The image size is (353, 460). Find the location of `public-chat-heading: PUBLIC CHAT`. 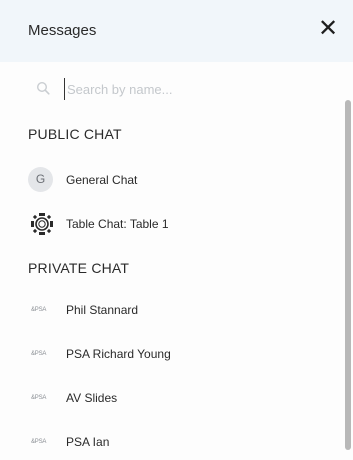

public-chat-heading: PUBLIC CHAT is located at coordinates (75, 134).